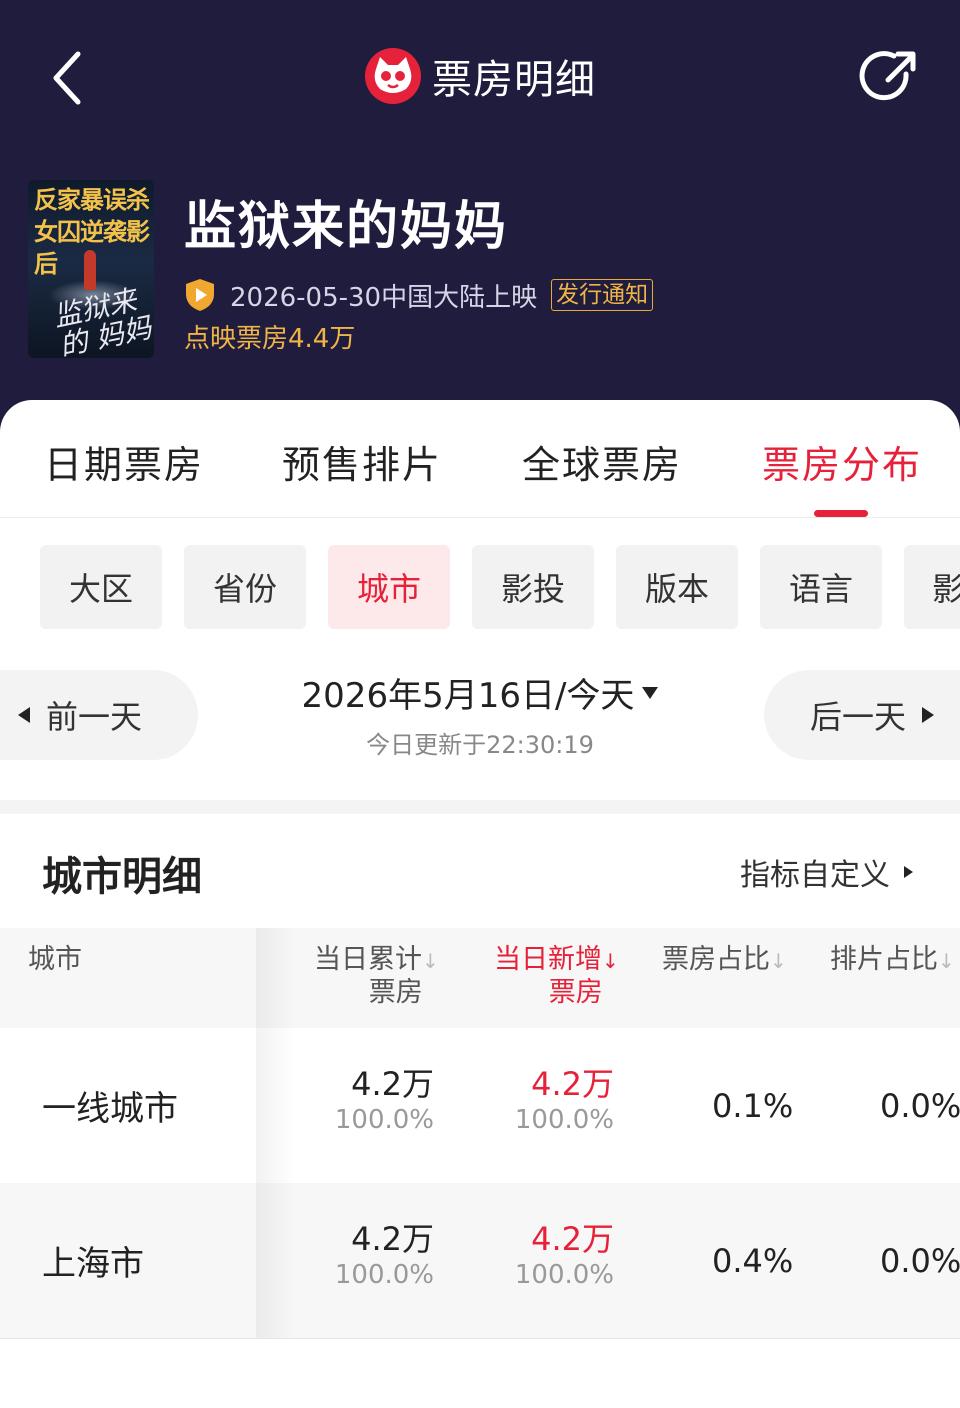  I want to click on row-city: 上海市, so click(93, 1264).